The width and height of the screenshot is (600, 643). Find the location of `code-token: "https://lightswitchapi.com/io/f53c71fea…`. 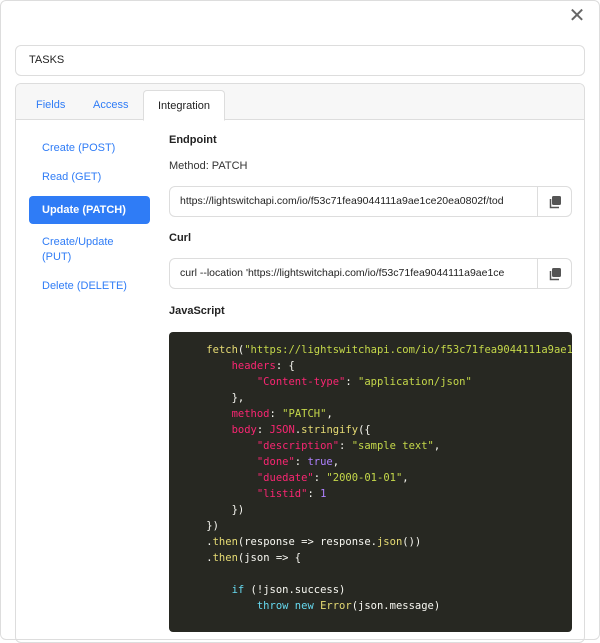

code-token: "https://lightswitchapi.com/io/f53c71fea… is located at coordinates (408, 350).